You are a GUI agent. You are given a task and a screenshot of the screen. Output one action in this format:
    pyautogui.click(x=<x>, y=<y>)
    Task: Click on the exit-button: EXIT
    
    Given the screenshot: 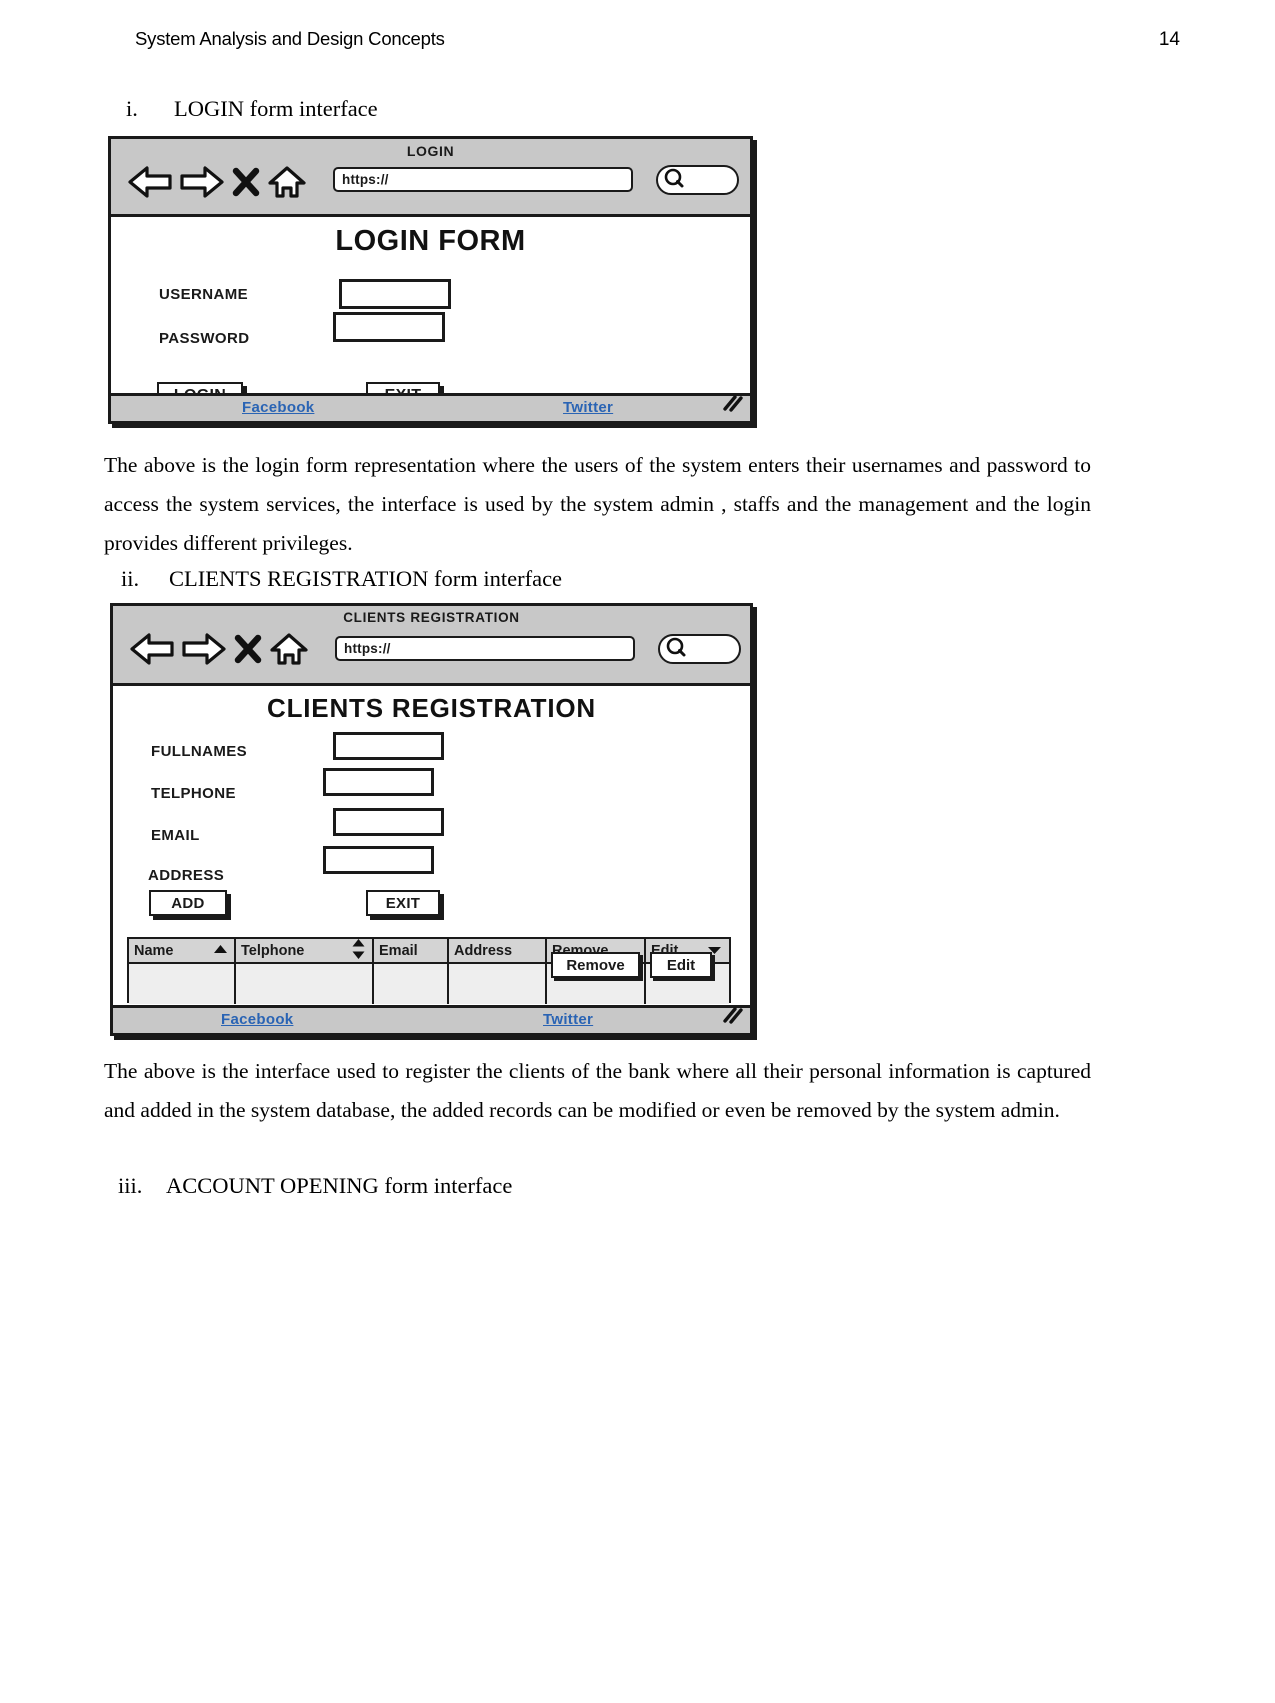 What is the action you would take?
    pyautogui.click(x=403, y=903)
    